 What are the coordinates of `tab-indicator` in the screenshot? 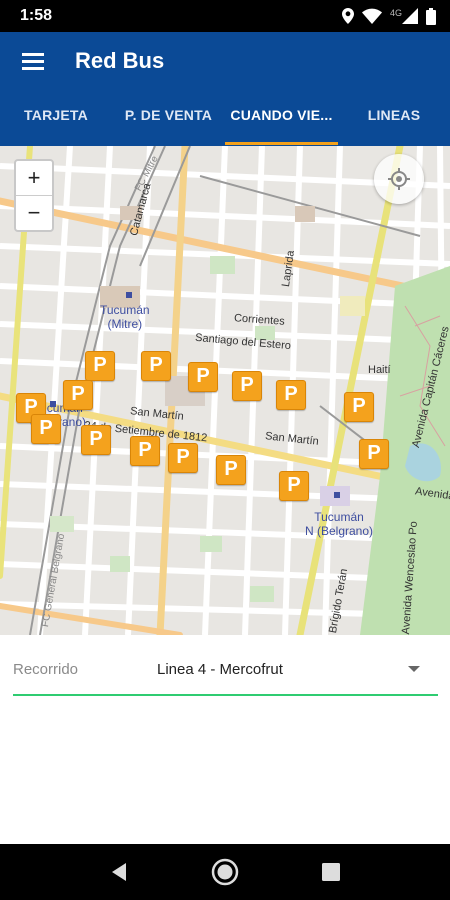 It's located at (281, 143).